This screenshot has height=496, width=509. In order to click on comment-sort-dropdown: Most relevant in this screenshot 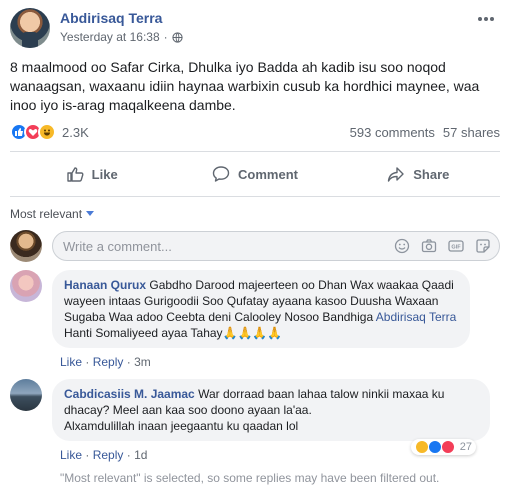, I will do `click(52, 214)`.